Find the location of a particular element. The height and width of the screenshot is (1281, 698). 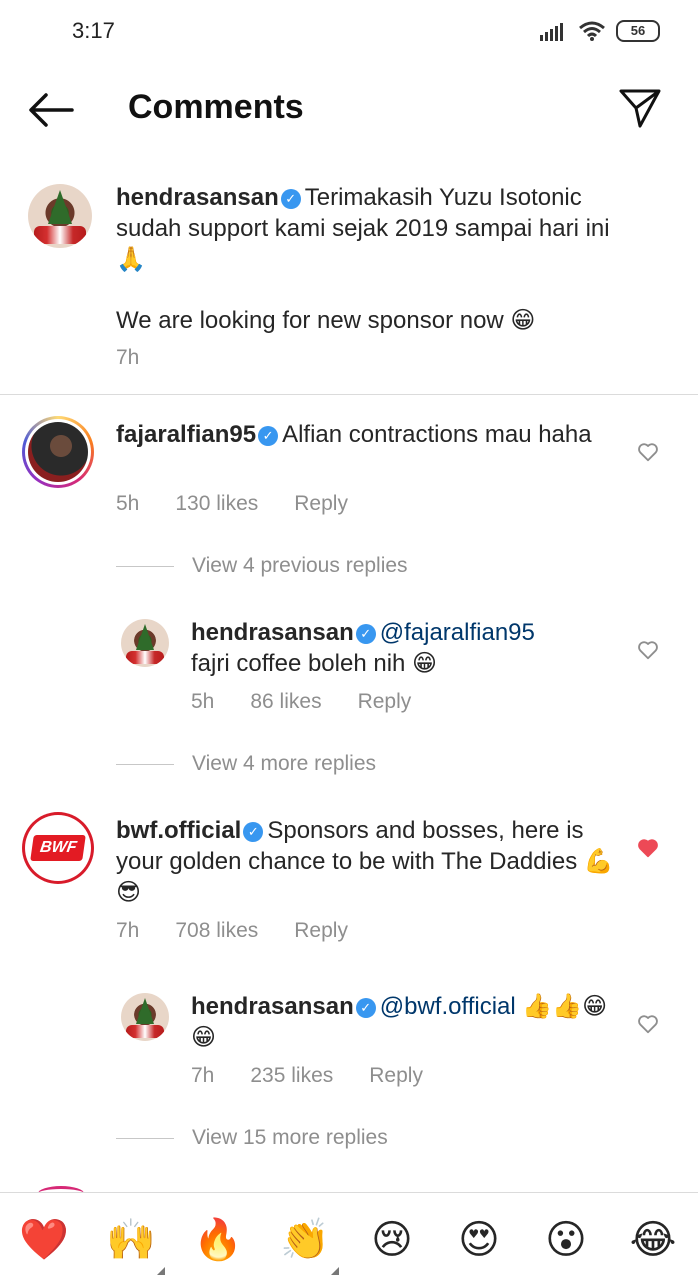

reply-mention: @fajaralfian95 is located at coordinates (457, 632).